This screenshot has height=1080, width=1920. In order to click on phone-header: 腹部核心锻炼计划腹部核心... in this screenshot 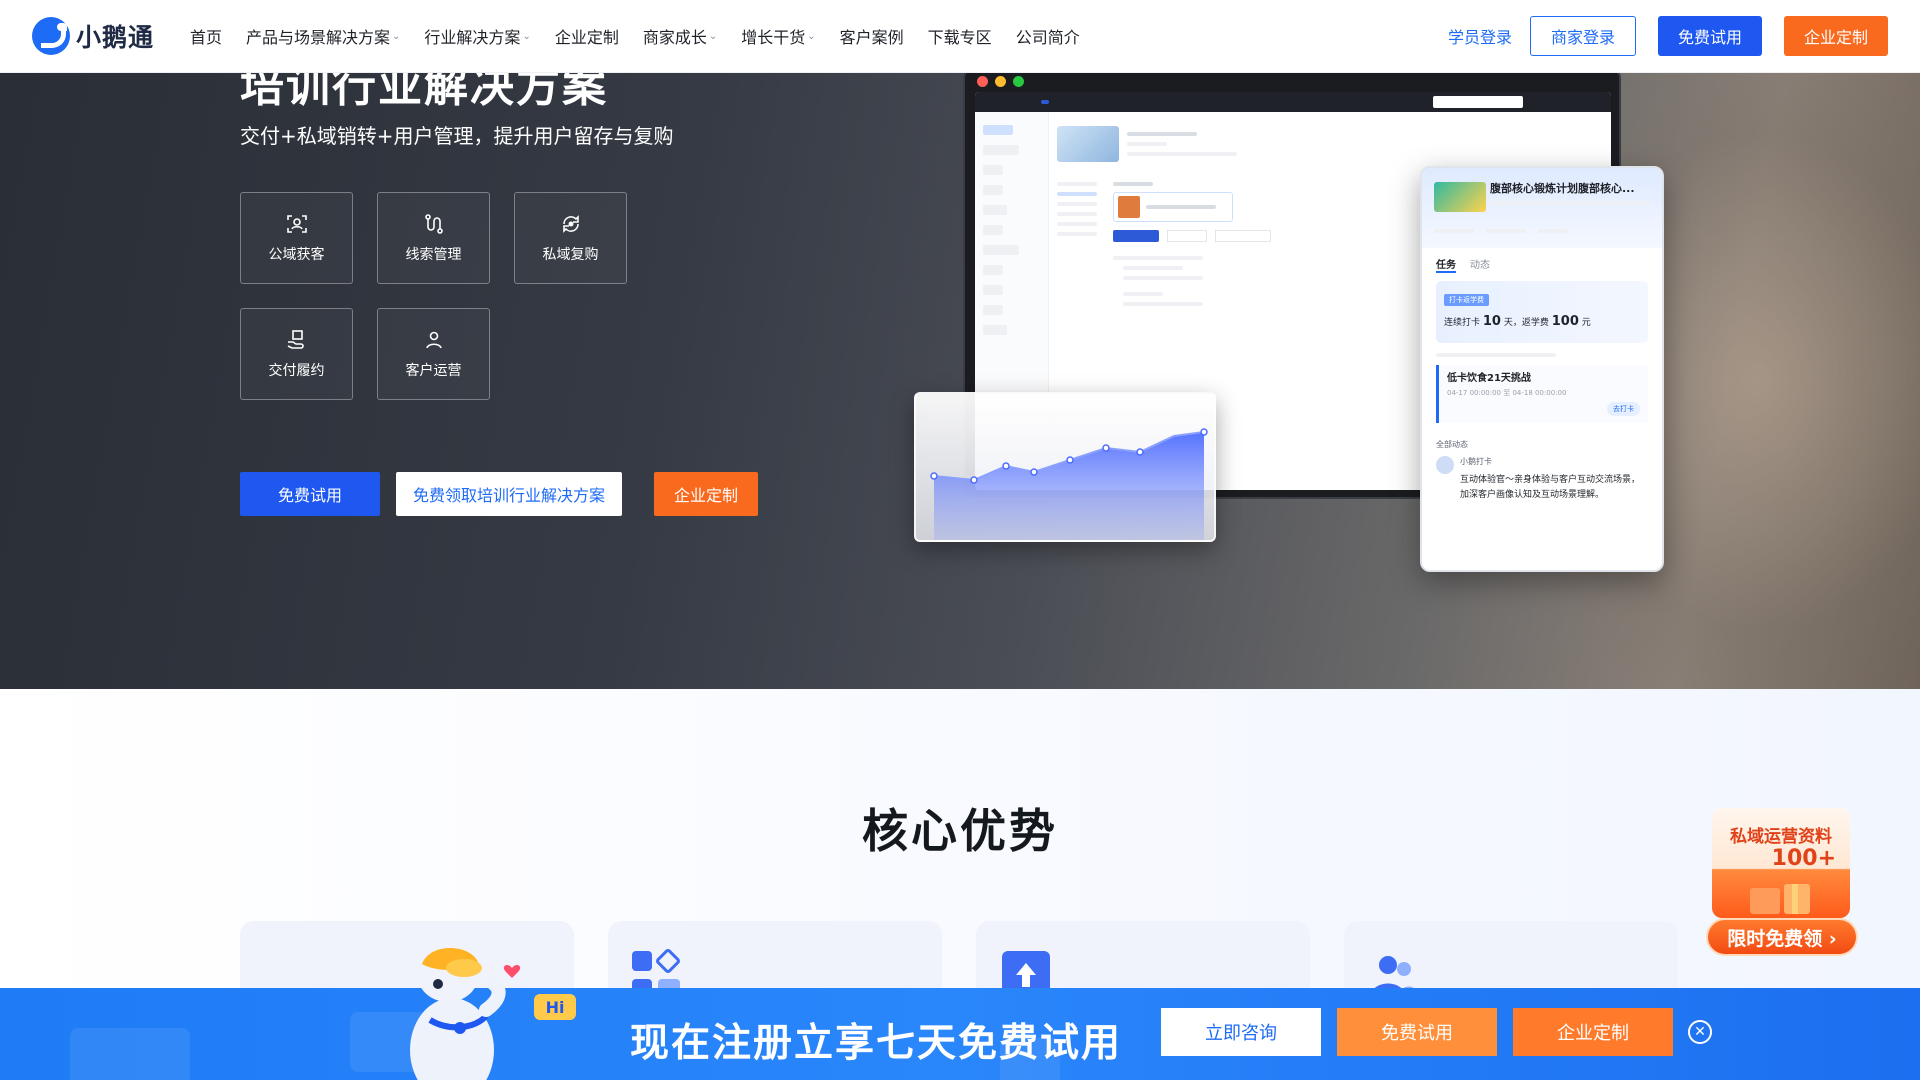, I will do `click(1542, 208)`.